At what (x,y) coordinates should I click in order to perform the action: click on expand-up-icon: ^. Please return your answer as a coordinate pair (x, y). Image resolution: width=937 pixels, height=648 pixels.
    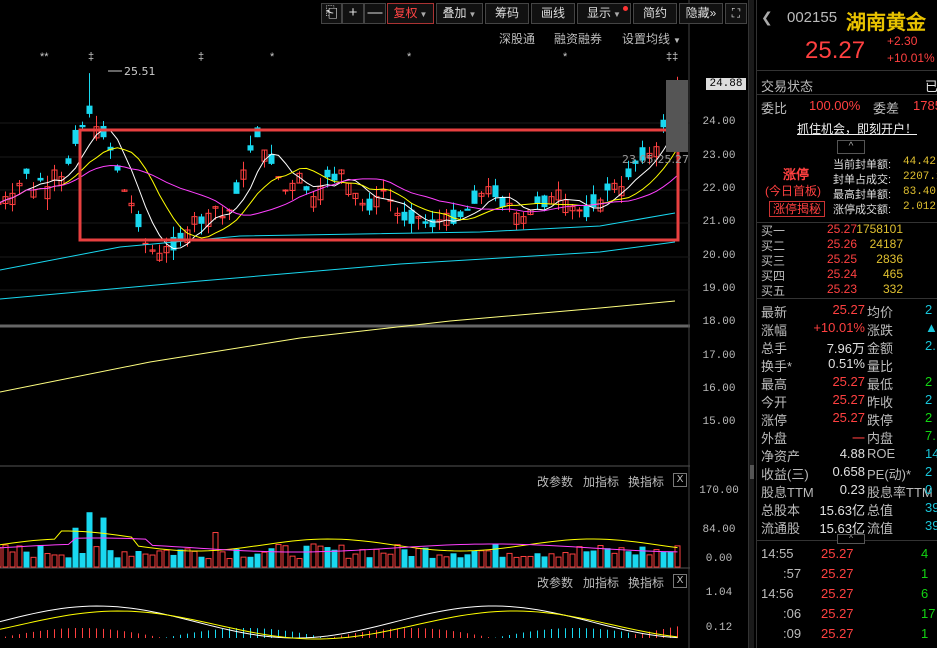
    Looking at the image, I should click on (851, 147).